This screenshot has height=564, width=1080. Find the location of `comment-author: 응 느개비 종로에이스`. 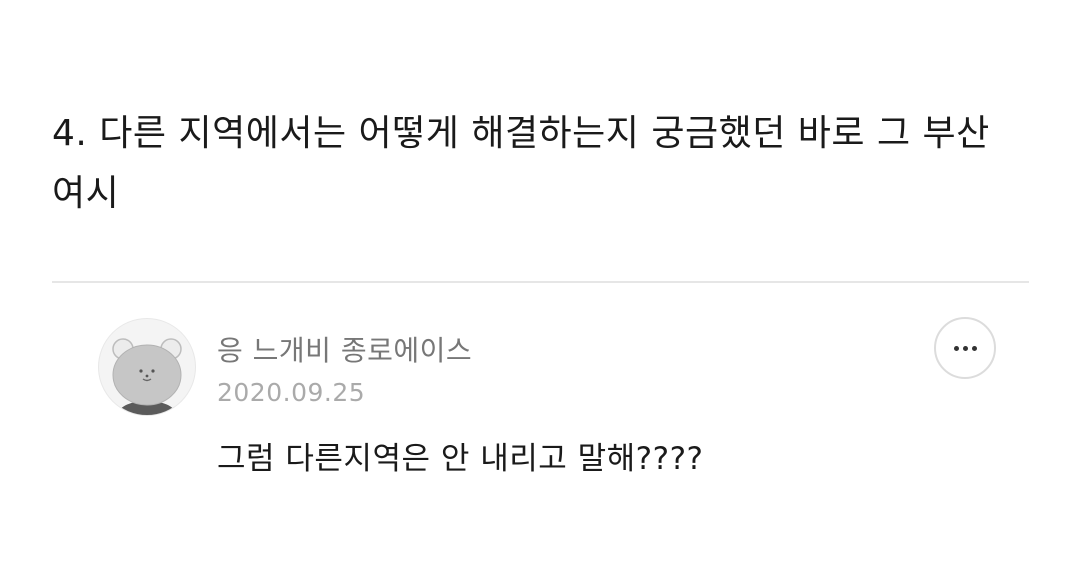

comment-author: 응 느개비 종로에이스 is located at coordinates (344, 349).